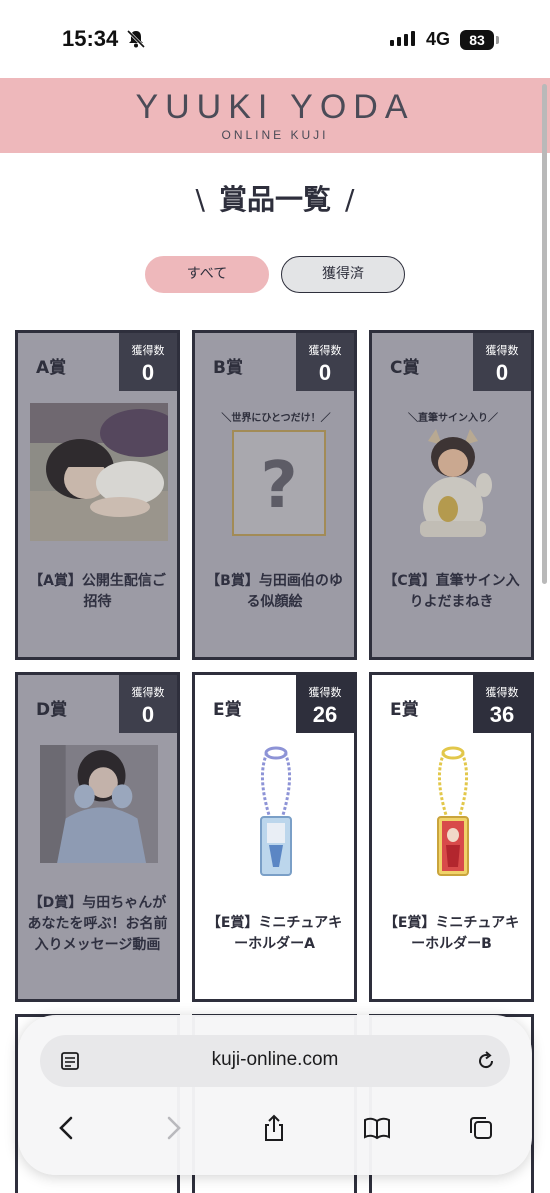 The image size is (550, 1193). What do you see at coordinates (377, 1128) in the screenshot?
I see `bookmarks-icon` at bounding box center [377, 1128].